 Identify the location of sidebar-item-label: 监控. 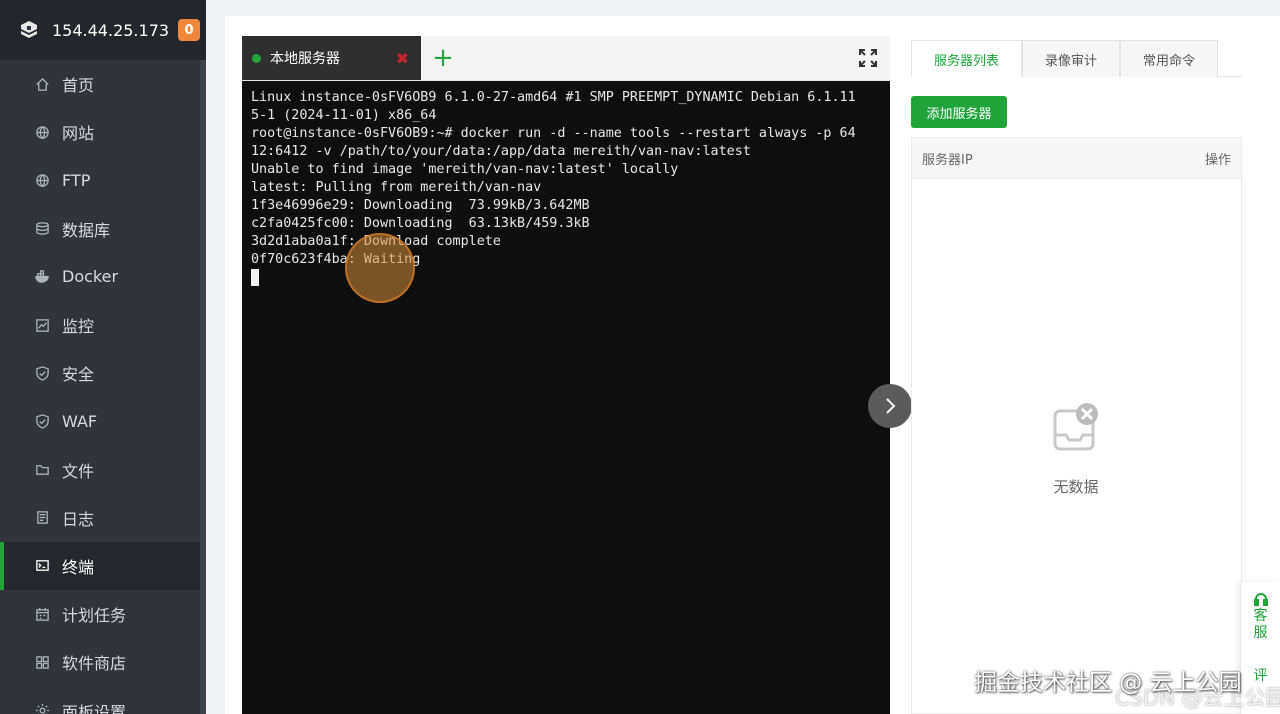
(78, 327).